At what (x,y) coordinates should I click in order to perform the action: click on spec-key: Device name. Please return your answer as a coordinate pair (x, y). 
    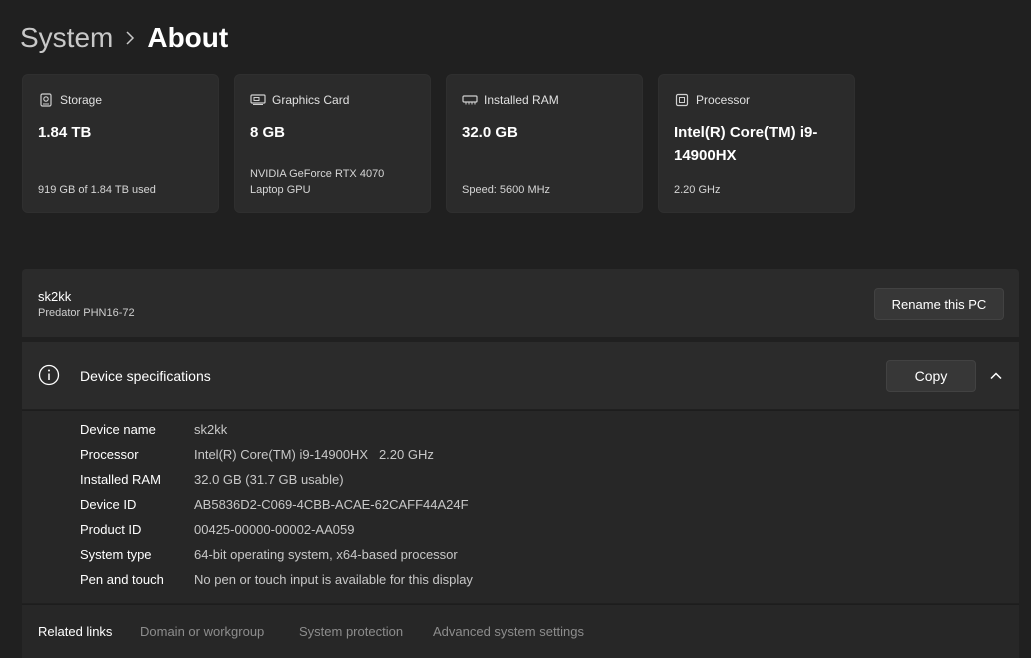
    Looking at the image, I should click on (118, 429).